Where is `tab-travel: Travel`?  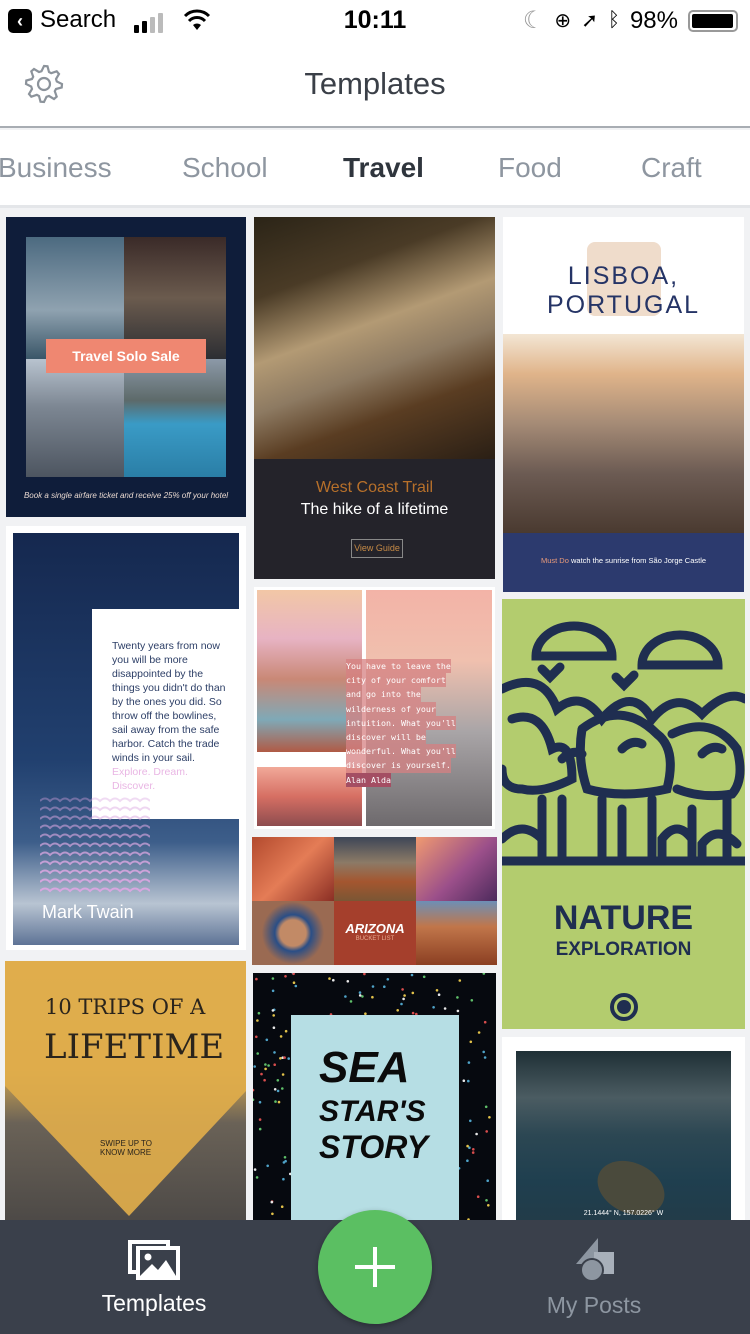 tab-travel: Travel is located at coordinates (383, 168).